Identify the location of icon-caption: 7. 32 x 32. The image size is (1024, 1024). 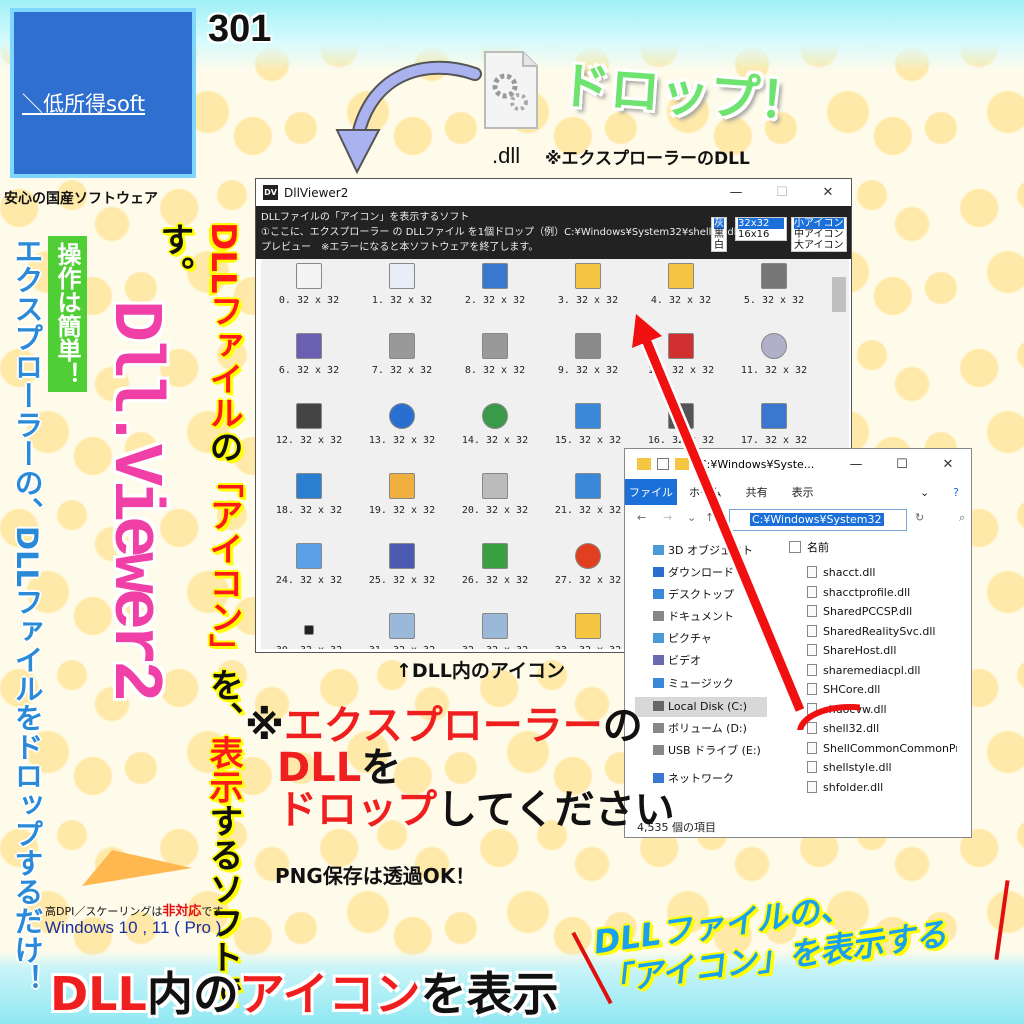
(402, 370).